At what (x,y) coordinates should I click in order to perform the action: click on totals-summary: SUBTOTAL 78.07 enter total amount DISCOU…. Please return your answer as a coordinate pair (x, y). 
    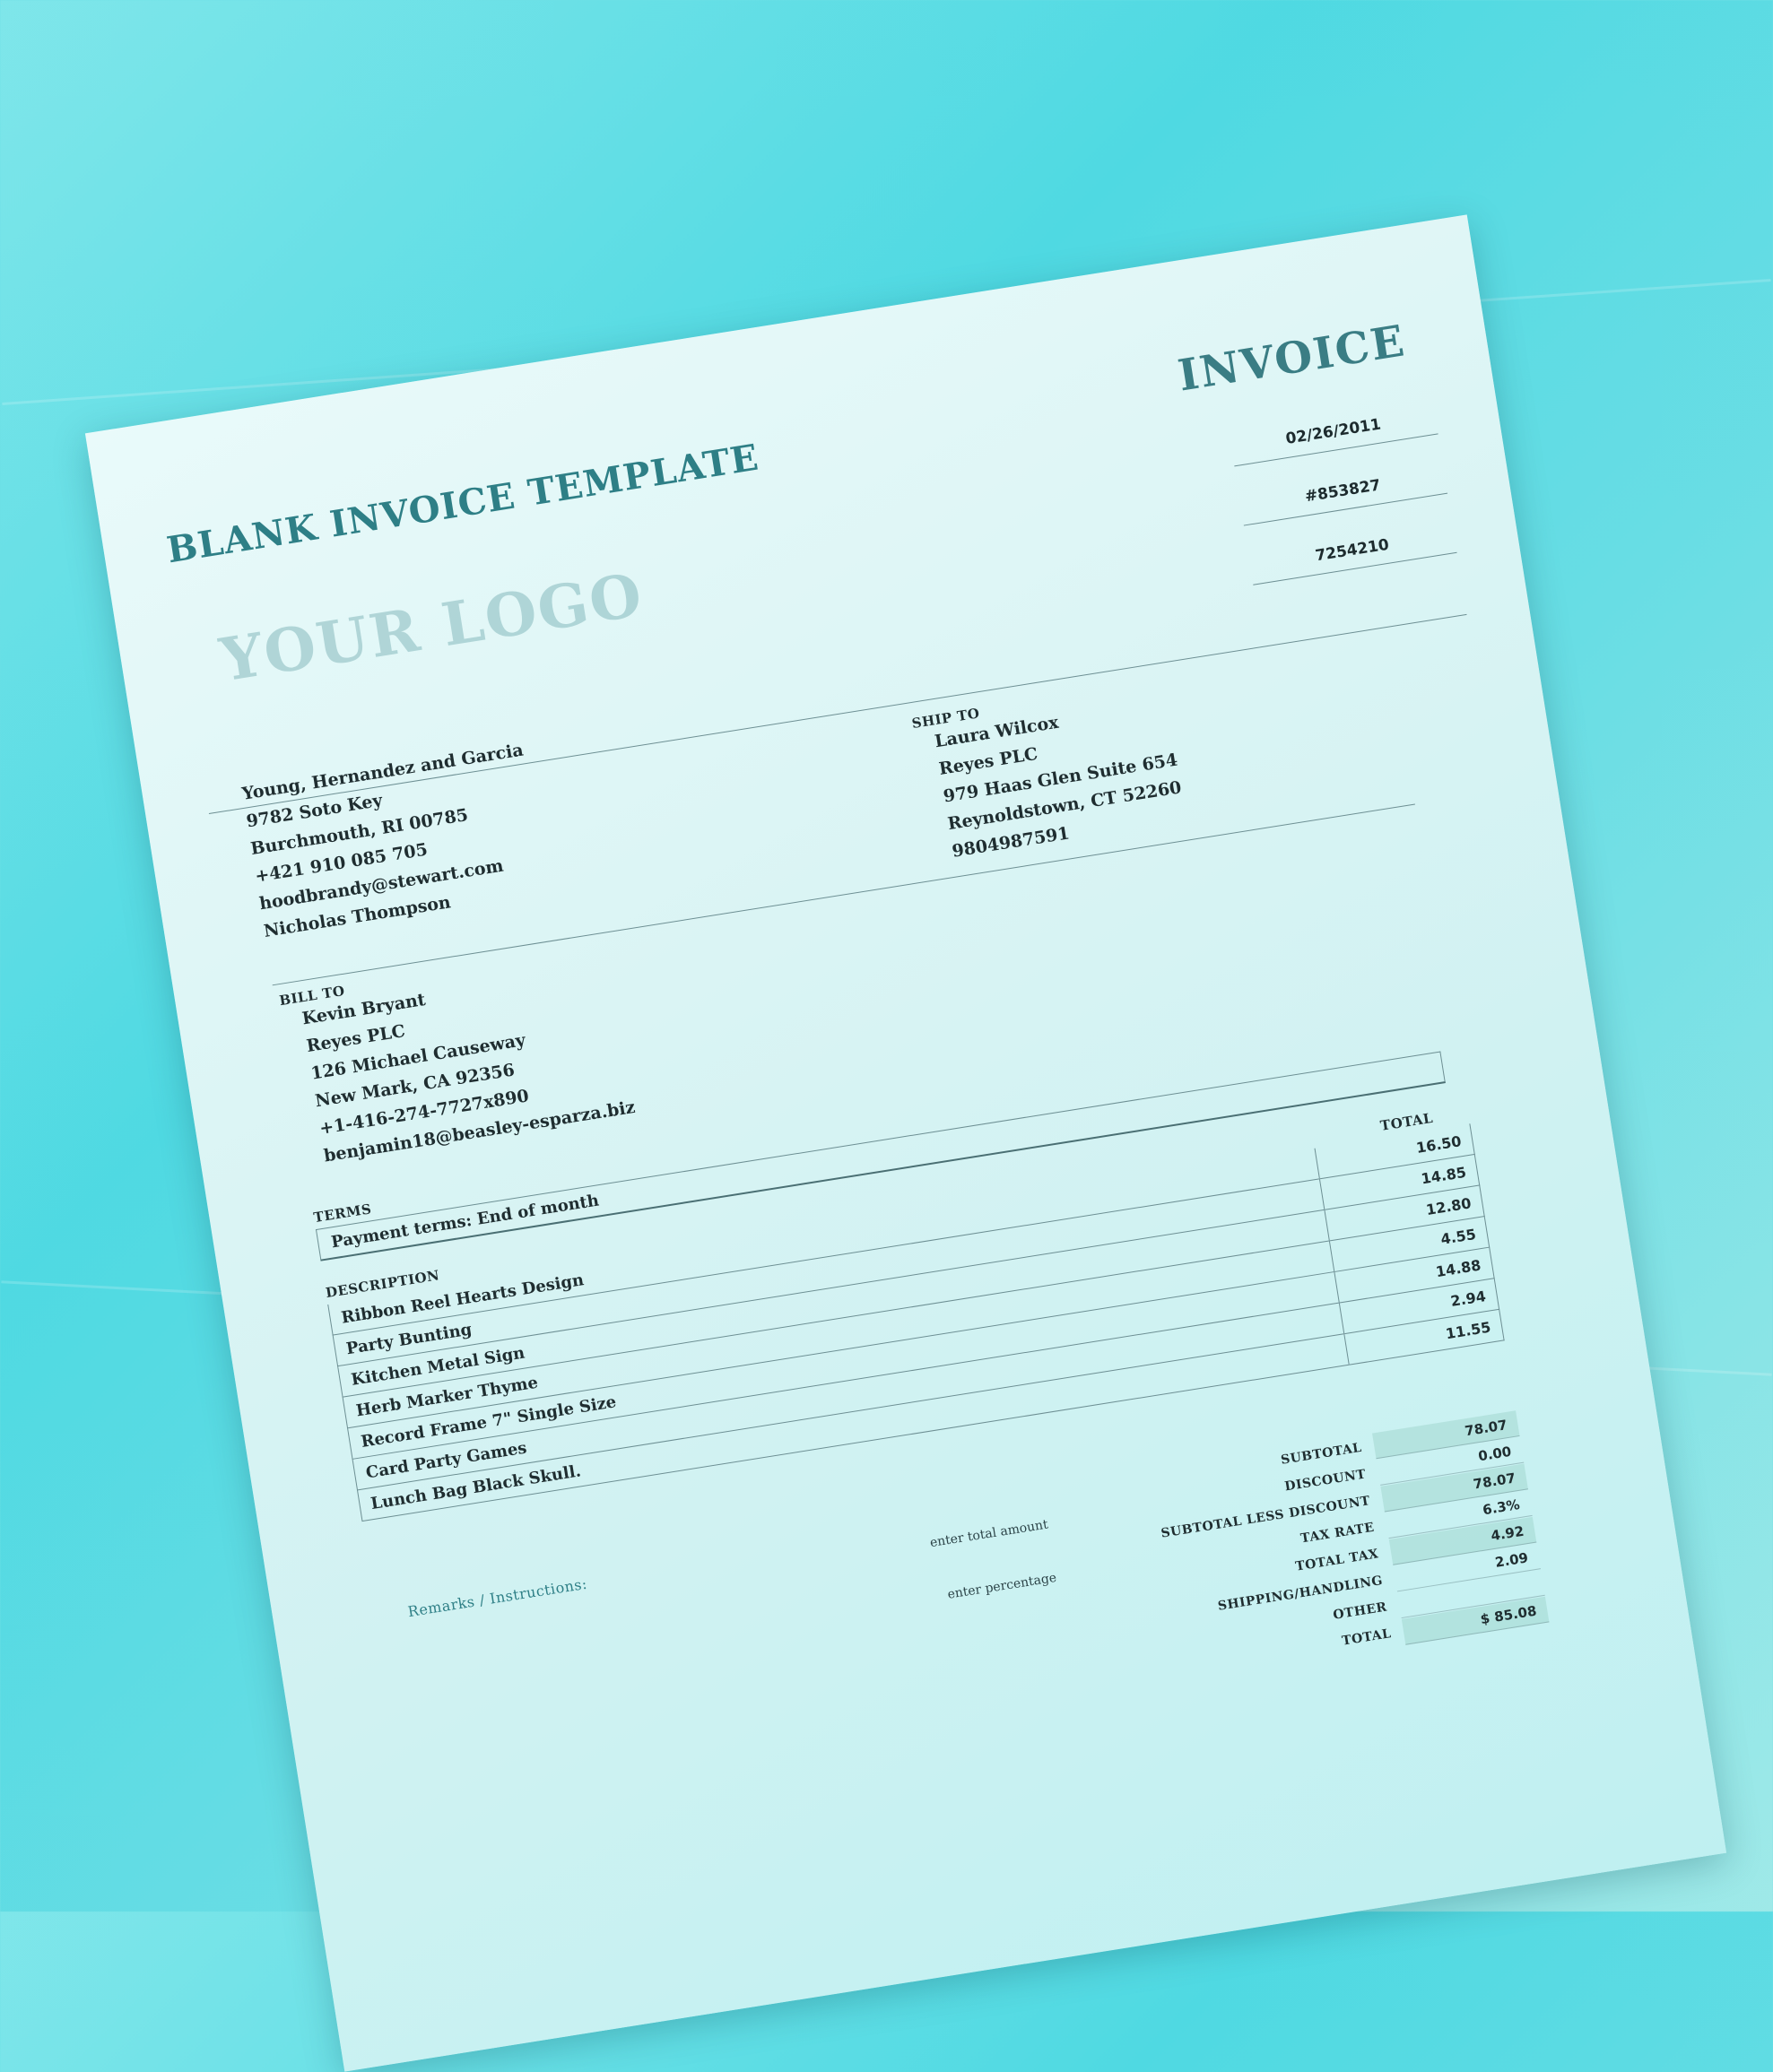
    Looking at the image, I should click on (1221, 1565).